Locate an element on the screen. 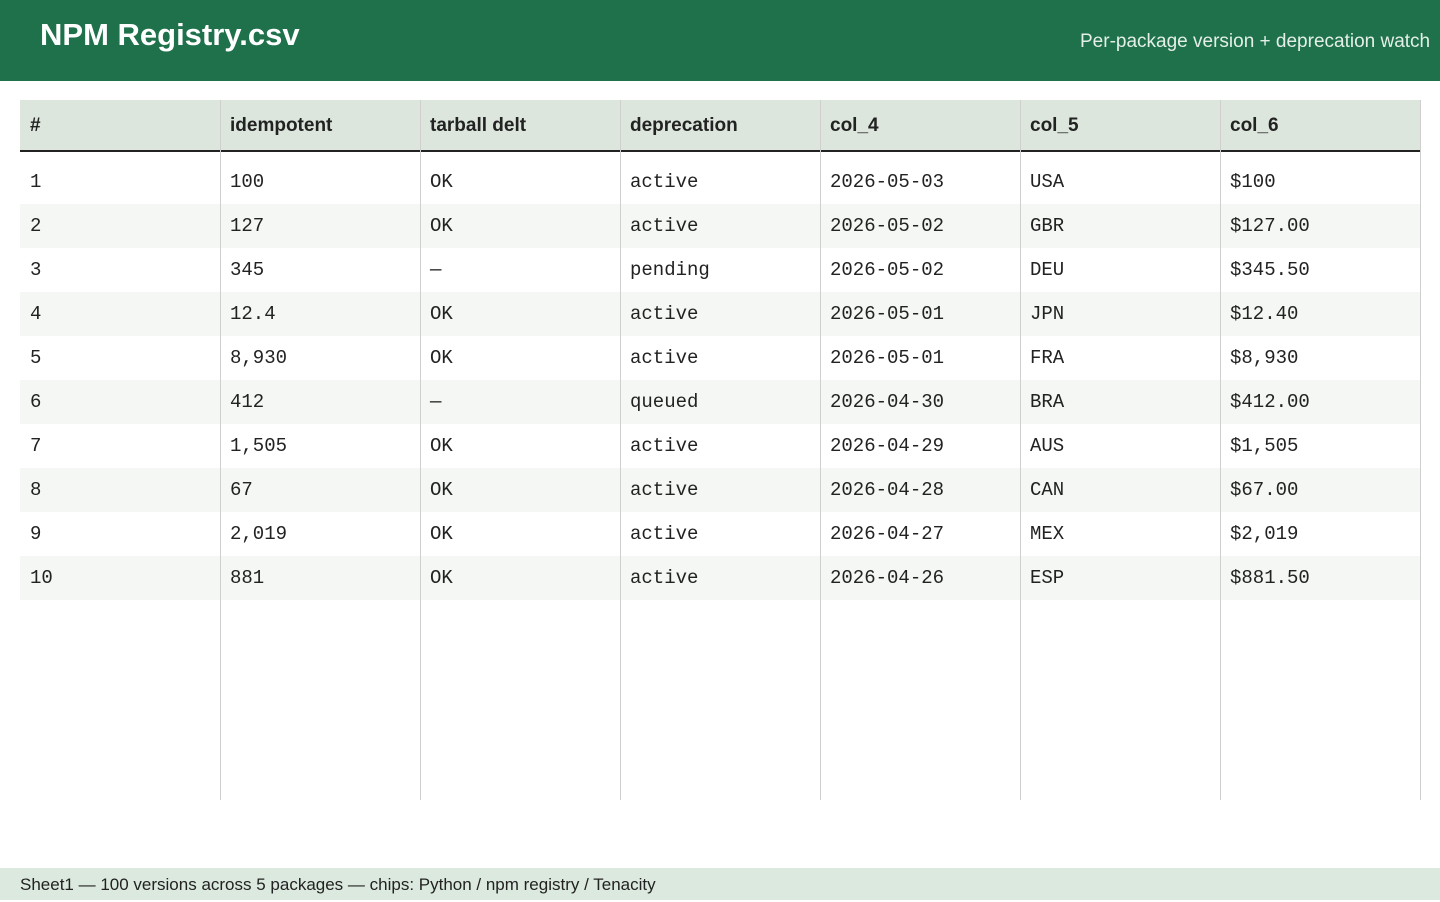  table-cell: 345 is located at coordinates (320, 270).